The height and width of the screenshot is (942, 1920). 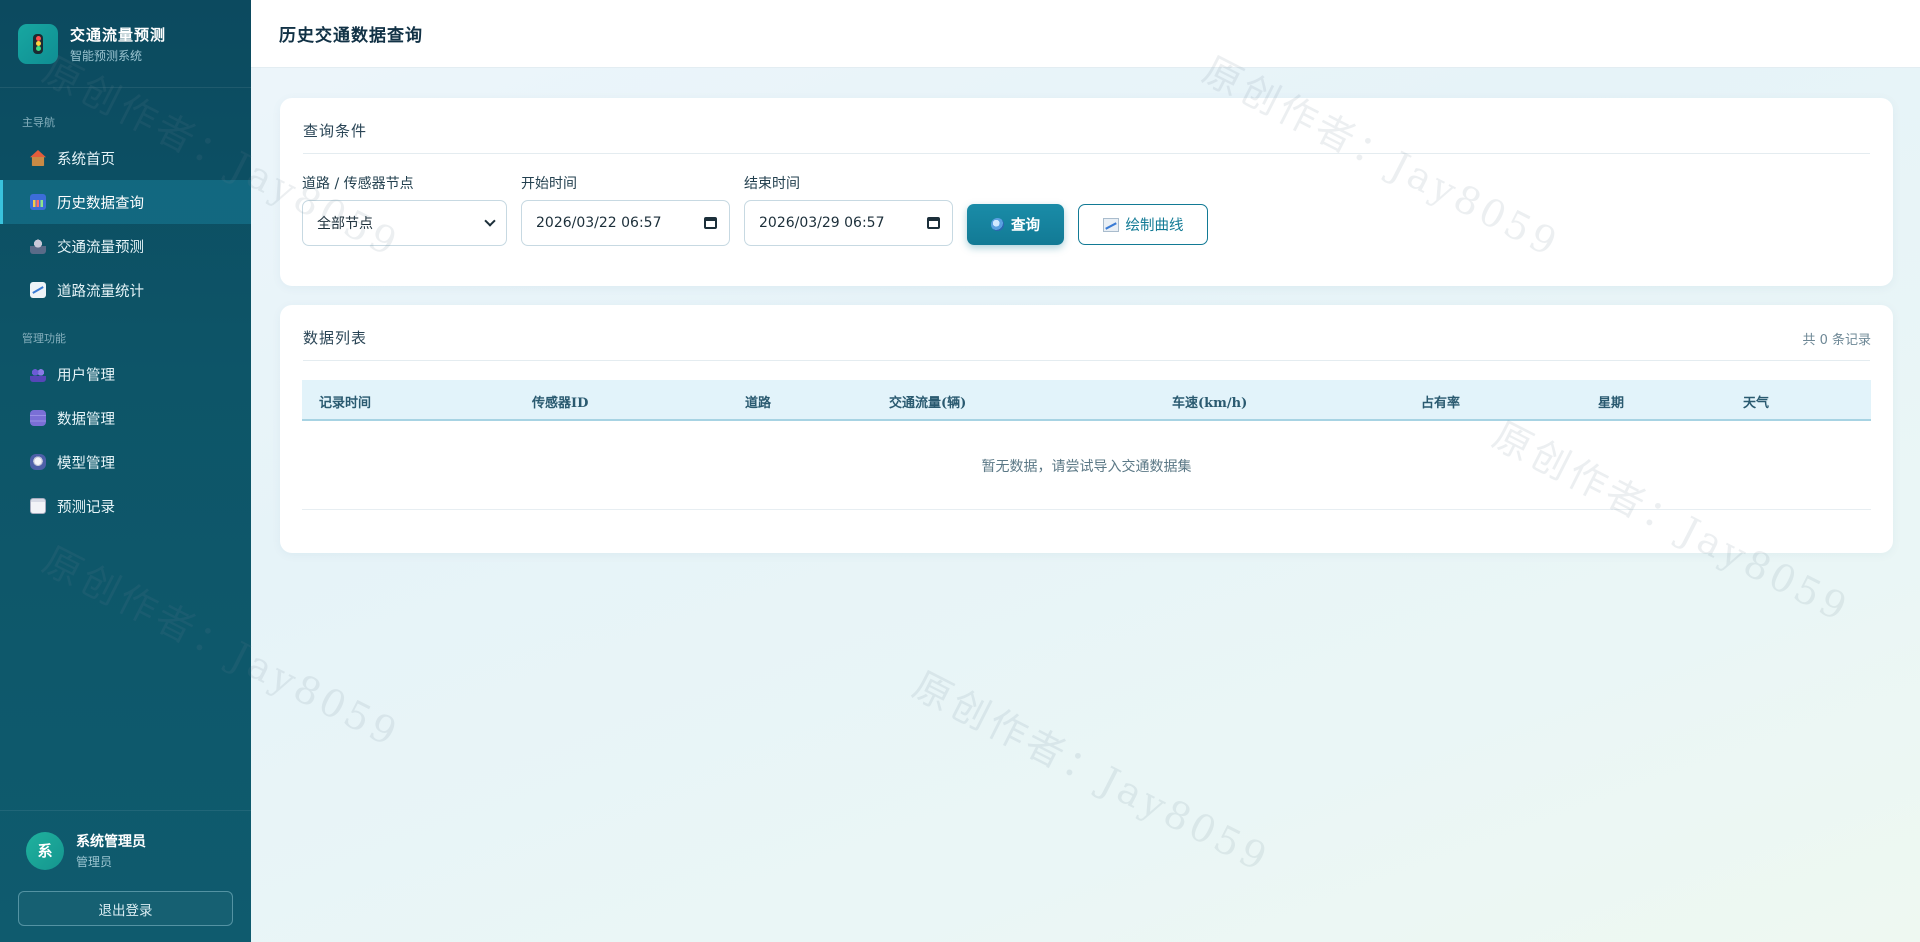 What do you see at coordinates (1836, 340) in the screenshot?
I see `record-count: 共 0 条记录` at bounding box center [1836, 340].